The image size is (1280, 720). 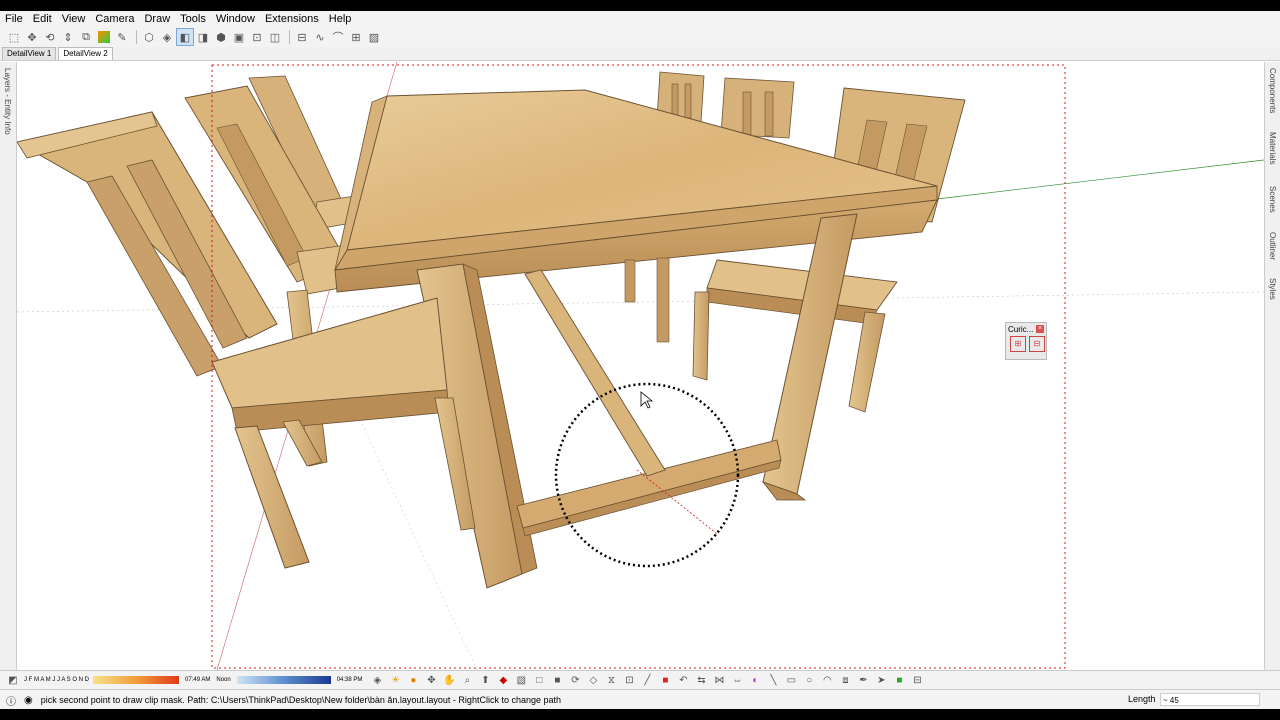 What do you see at coordinates (640, 5) in the screenshot?
I see `window-top-border` at bounding box center [640, 5].